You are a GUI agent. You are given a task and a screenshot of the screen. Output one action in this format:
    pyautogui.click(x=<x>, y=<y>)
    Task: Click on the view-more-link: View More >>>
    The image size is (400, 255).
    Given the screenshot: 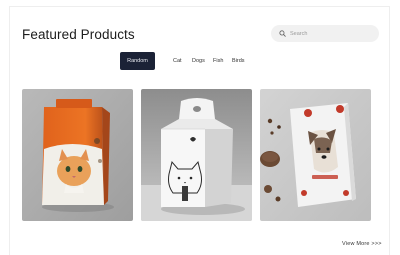 What is the action you would take?
    pyautogui.click(x=362, y=244)
    